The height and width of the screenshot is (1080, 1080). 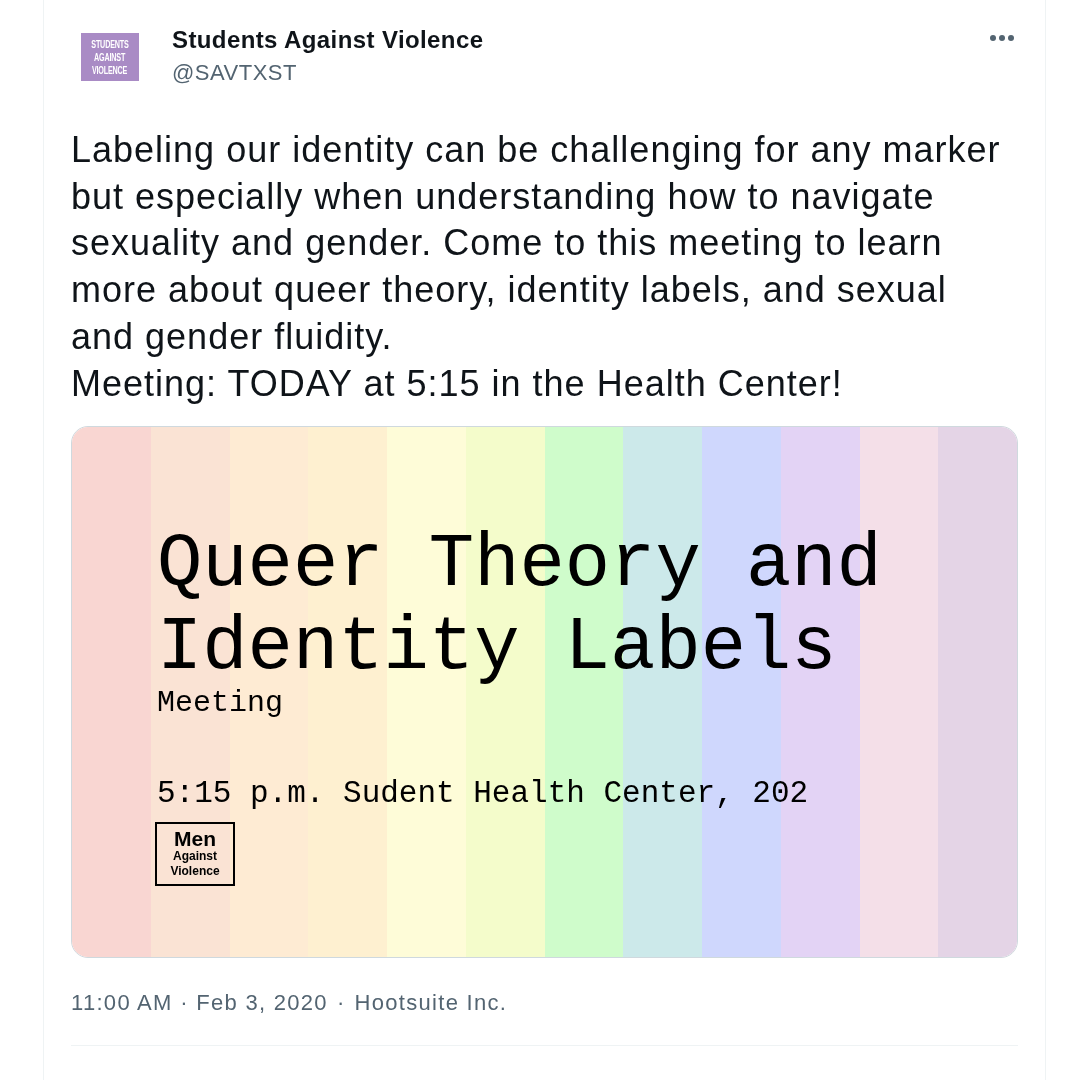 I want to click on timestamp-link: 11:00 AM · Feb 3, 2020, so click(x=199, y=1003).